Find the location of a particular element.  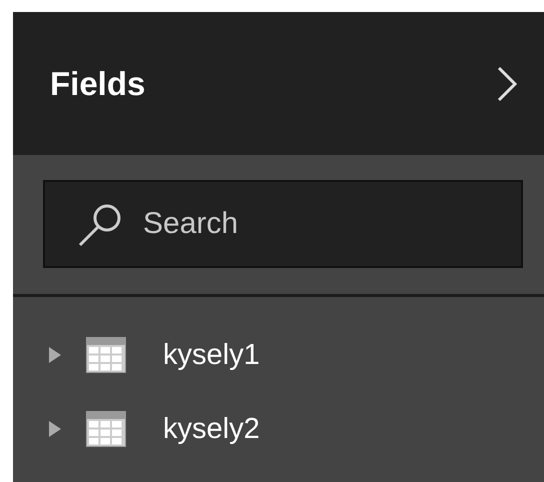

chevron-icon is located at coordinates (507, 84).